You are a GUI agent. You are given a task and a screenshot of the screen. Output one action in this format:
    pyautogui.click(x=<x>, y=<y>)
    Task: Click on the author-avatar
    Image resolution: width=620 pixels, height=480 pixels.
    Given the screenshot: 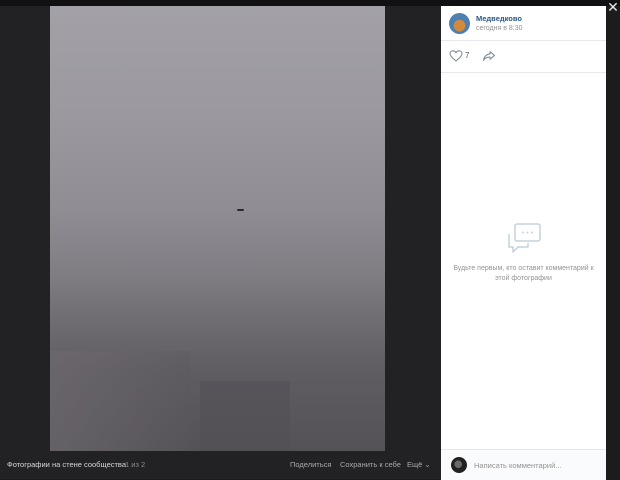 What is the action you would take?
    pyautogui.click(x=459, y=23)
    